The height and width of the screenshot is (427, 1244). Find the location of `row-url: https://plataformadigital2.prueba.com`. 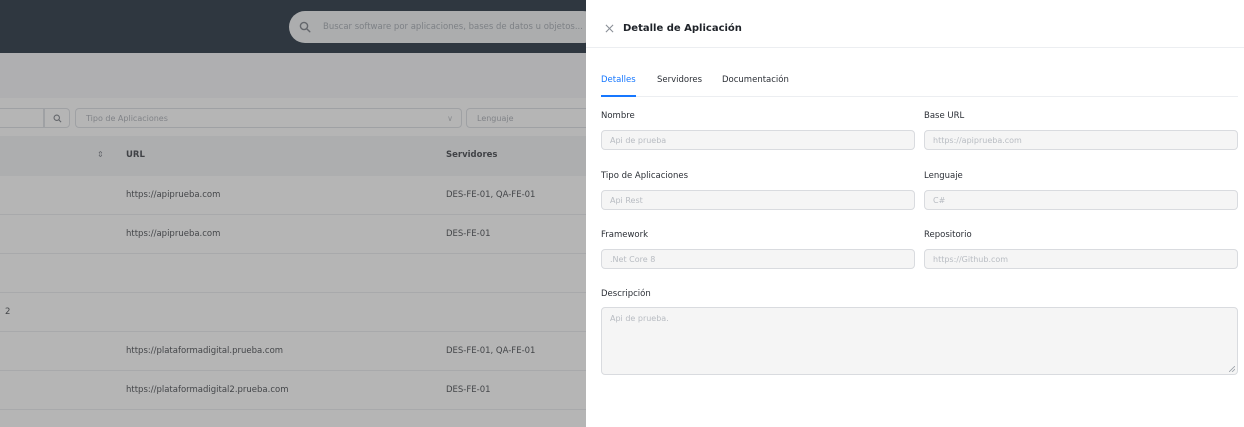

row-url: https://plataformadigital2.prueba.com is located at coordinates (207, 390).